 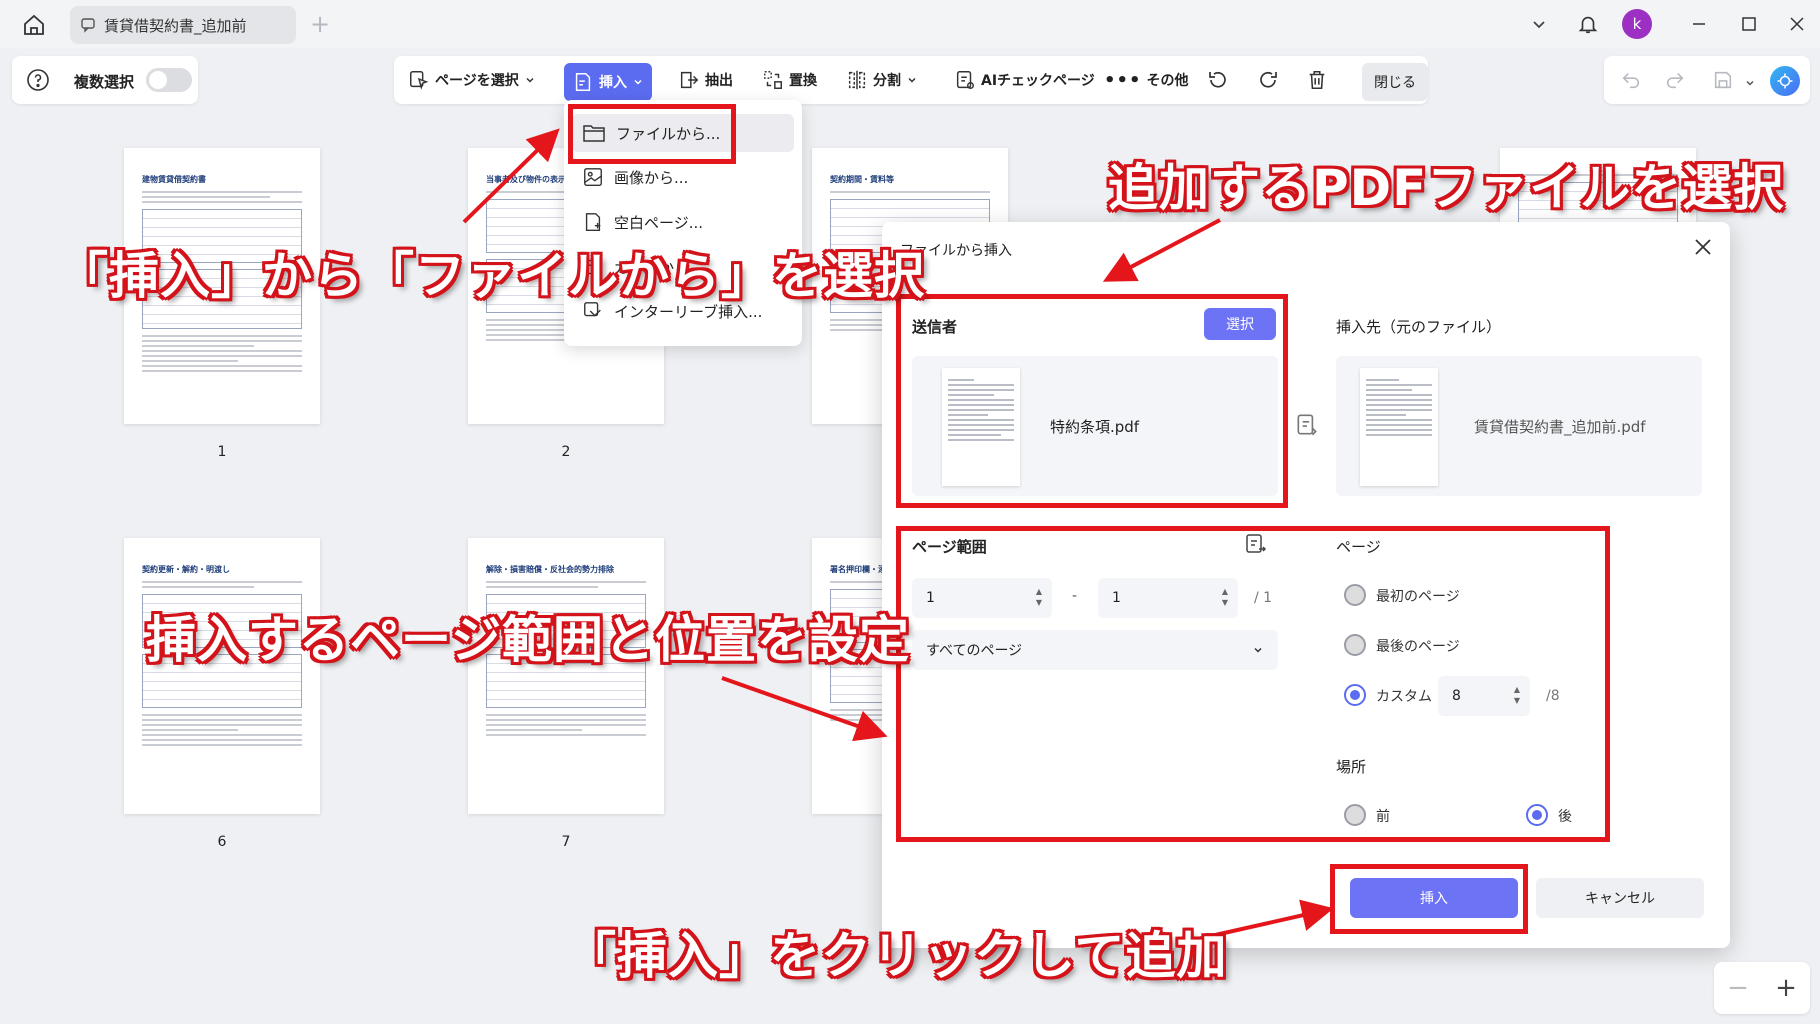 I want to click on highlight-sender, so click(x=1092, y=401).